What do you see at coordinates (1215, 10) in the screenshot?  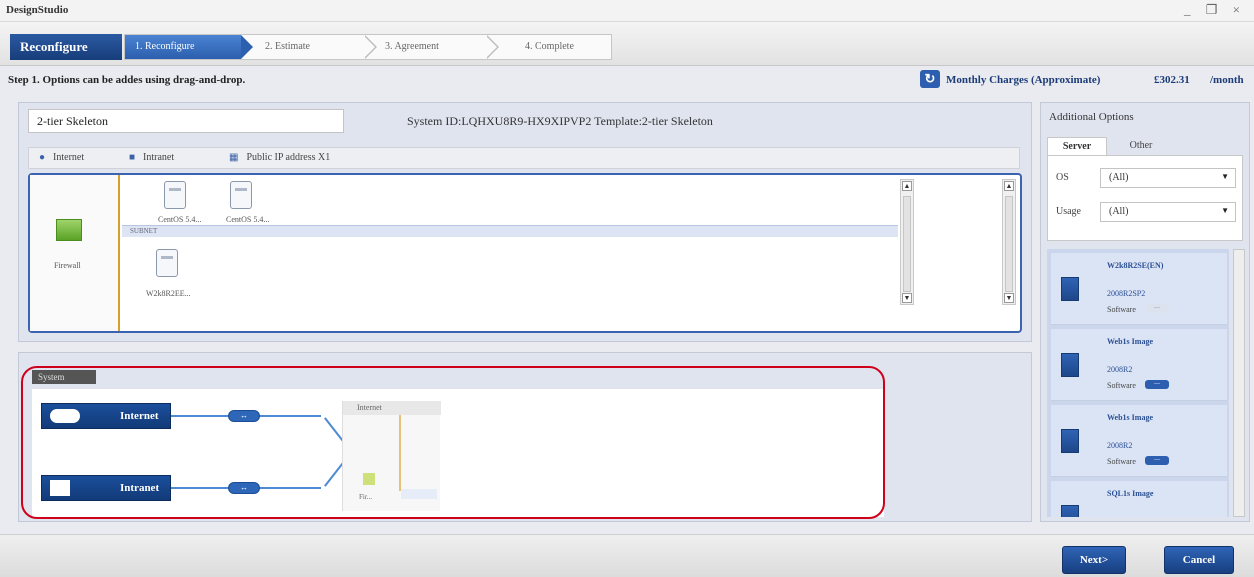 I see `window-controls: _ ❐ ×` at bounding box center [1215, 10].